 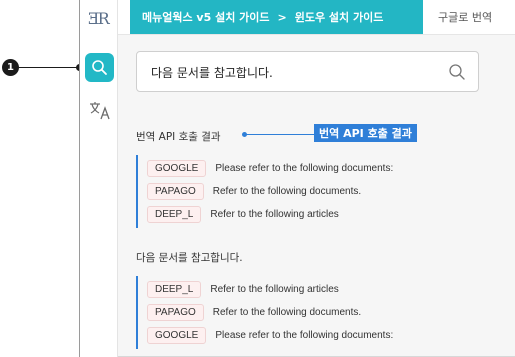 What do you see at coordinates (307, 71) in the screenshot?
I see `search-field: 다음 문서를 참고합니다.` at bounding box center [307, 71].